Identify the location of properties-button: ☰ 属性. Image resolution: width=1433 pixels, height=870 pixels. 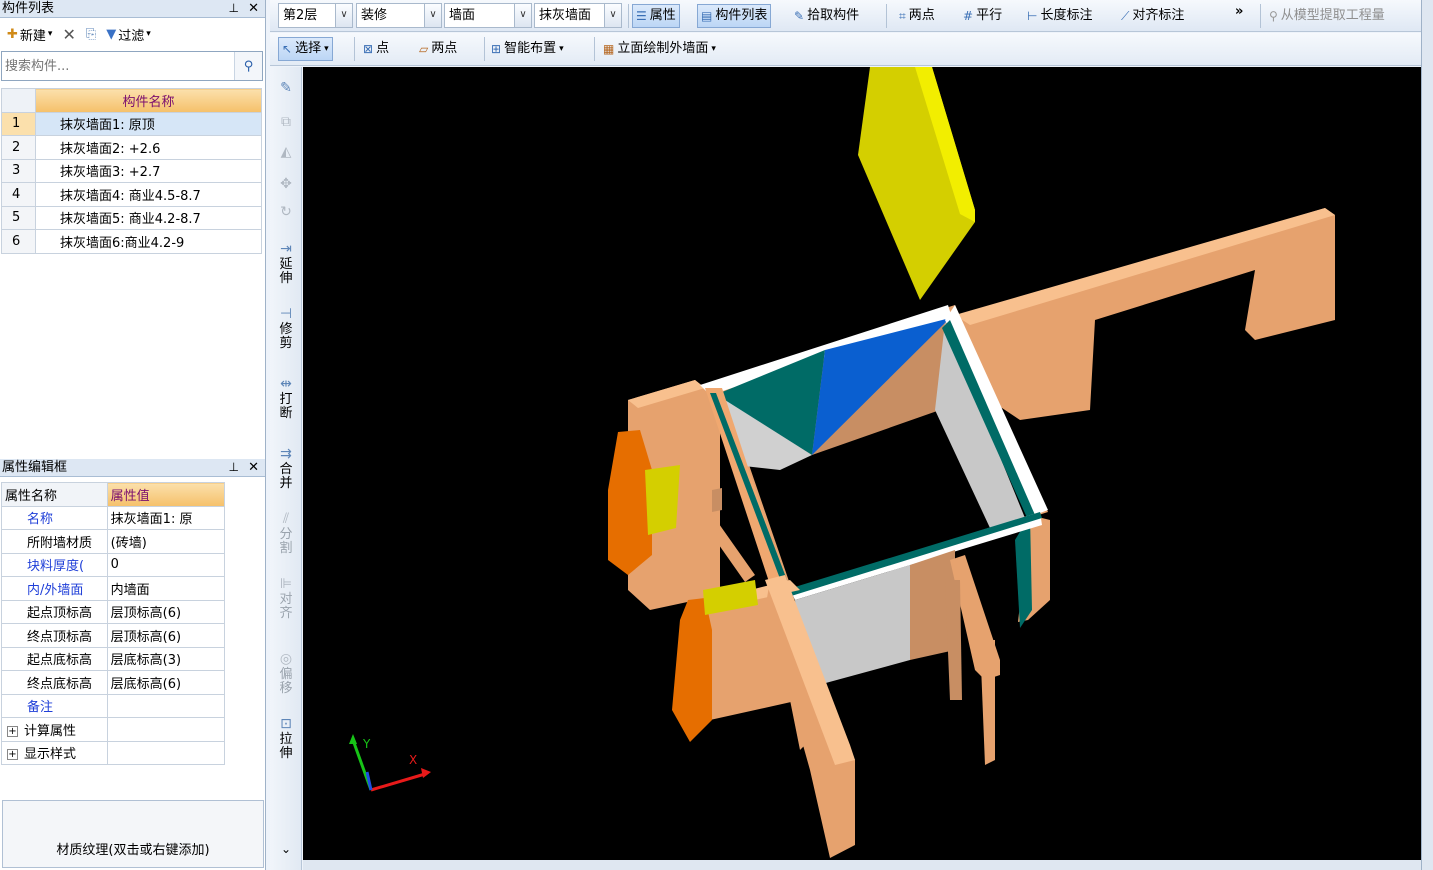
(656, 16).